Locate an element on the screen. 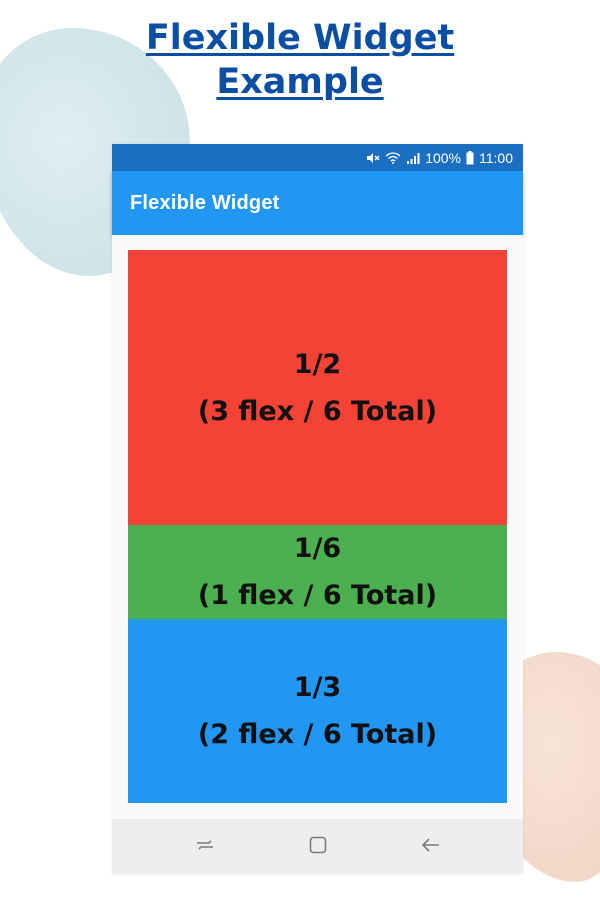 The height and width of the screenshot is (900, 600). recent-apps-icon is located at coordinates (205, 847).